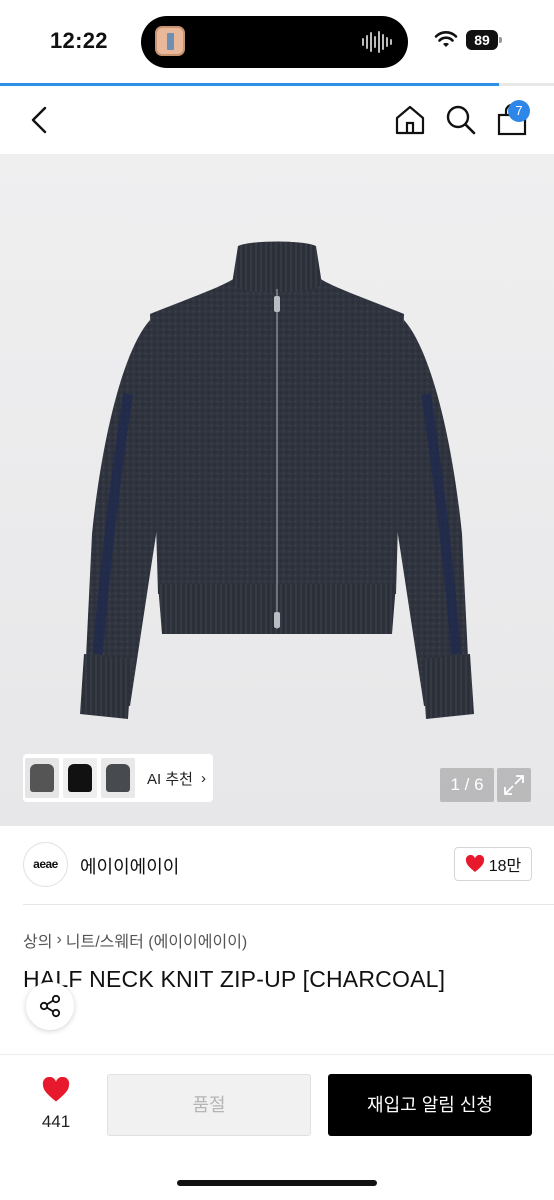 This screenshot has width=554, height=1200. What do you see at coordinates (129, 866) in the screenshot?
I see `brand-name: 에이이에이이` at bounding box center [129, 866].